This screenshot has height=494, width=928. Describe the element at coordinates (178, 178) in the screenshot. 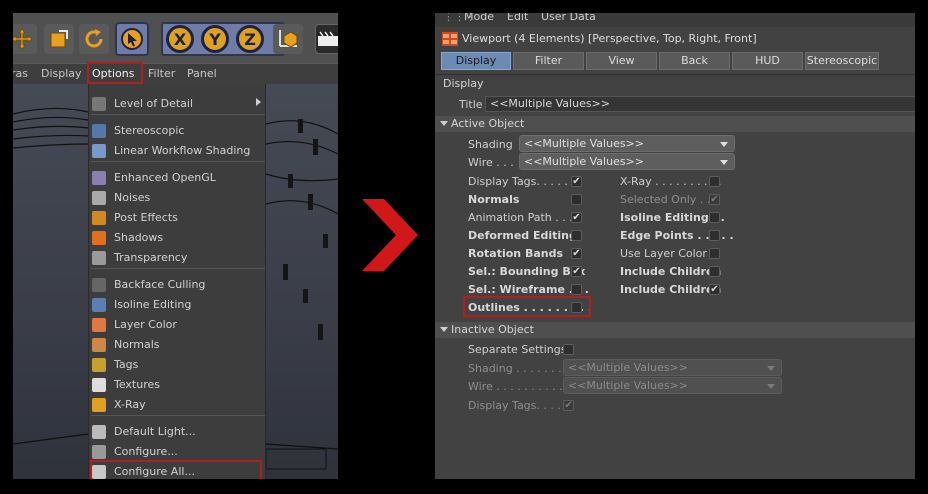

I see `menu-item-enhanced-opengl: Enhanced OpenGL` at that location.